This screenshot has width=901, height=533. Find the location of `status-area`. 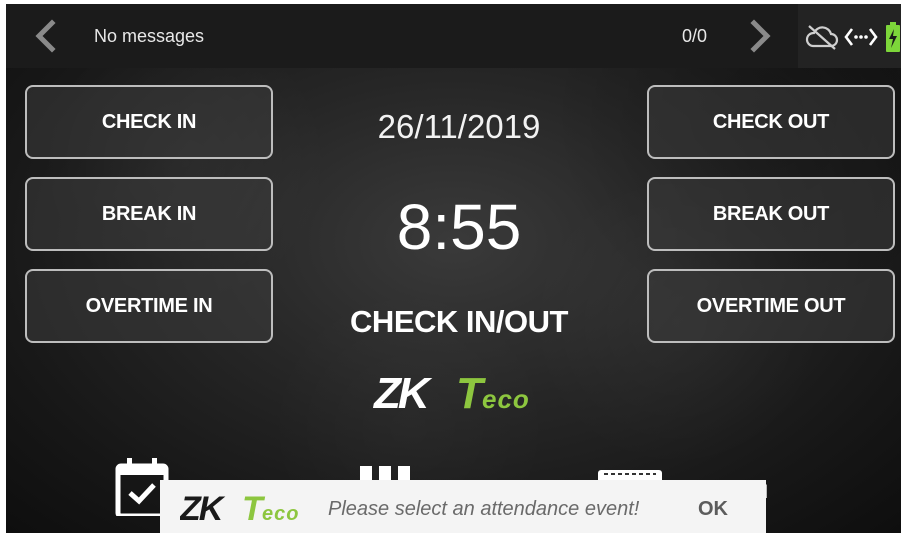

status-area is located at coordinates (849, 36).